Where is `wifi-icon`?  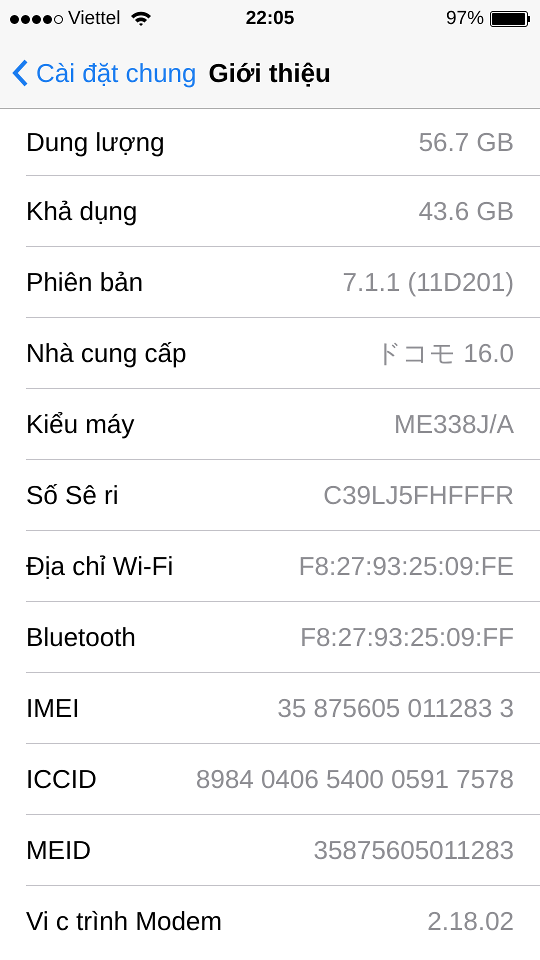 wifi-icon is located at coordinates (141, 19).